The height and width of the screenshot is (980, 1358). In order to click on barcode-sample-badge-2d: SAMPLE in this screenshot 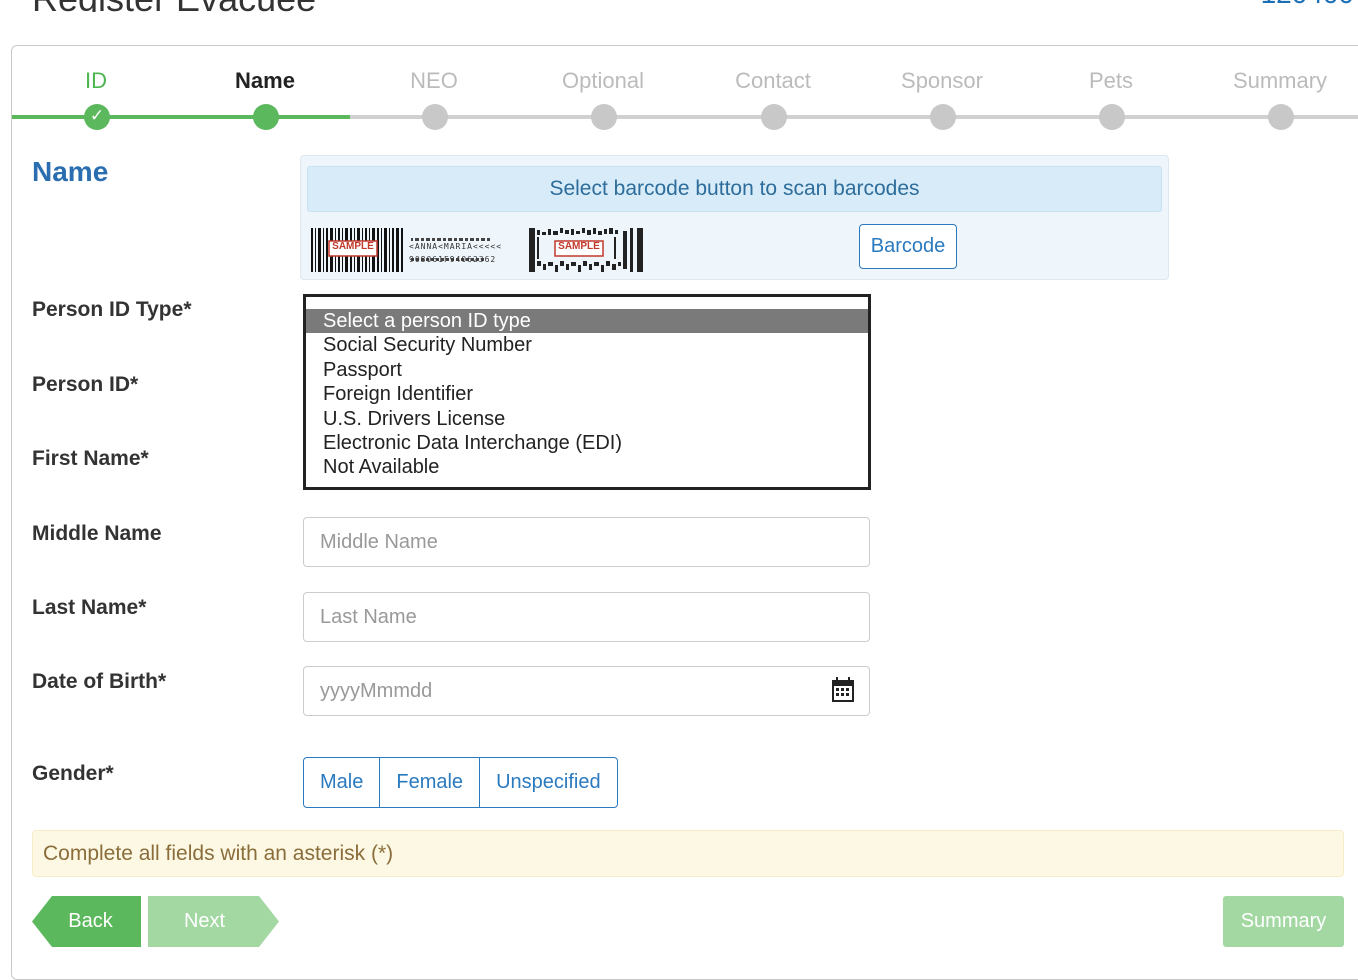, I will do `click(579, 246)`.